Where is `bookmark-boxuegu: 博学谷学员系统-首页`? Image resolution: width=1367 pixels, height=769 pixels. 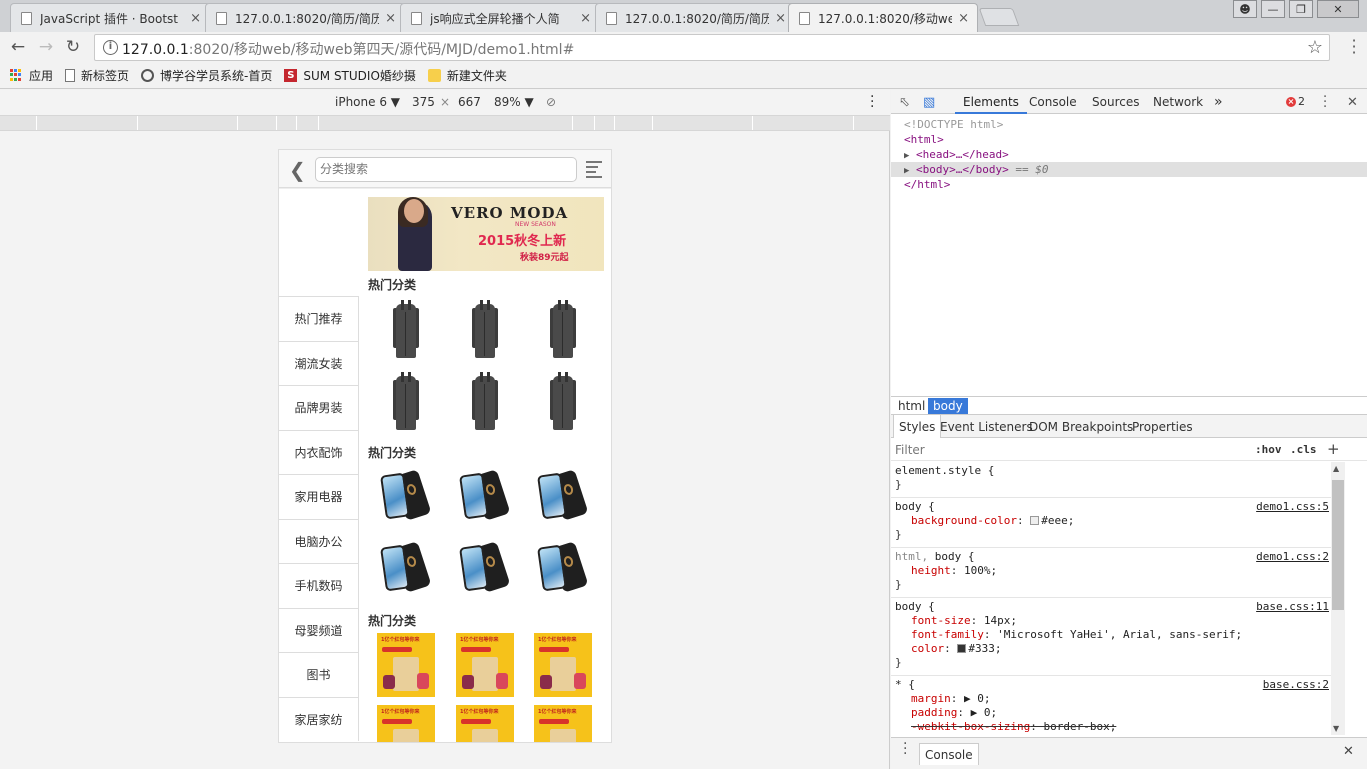 bookmark-boxuegu: 博学谷学员系统-首页 is located at coordinates (206, 75).